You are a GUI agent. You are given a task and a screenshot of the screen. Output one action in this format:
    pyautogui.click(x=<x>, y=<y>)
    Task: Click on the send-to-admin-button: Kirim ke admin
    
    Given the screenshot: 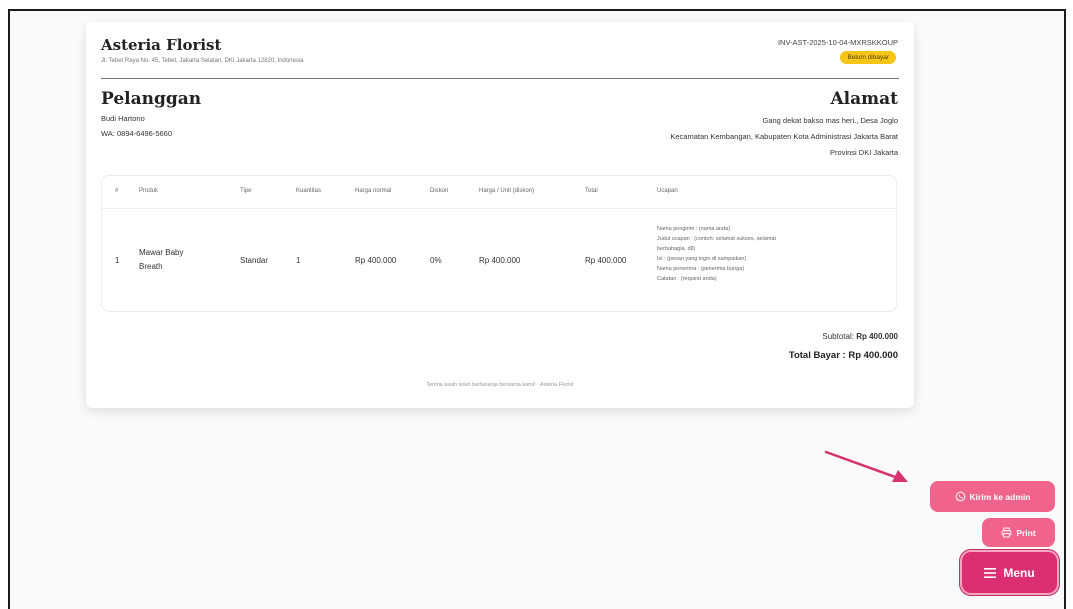 What is the action you would take?
    pyautogui.click(x=992, y=496)
    